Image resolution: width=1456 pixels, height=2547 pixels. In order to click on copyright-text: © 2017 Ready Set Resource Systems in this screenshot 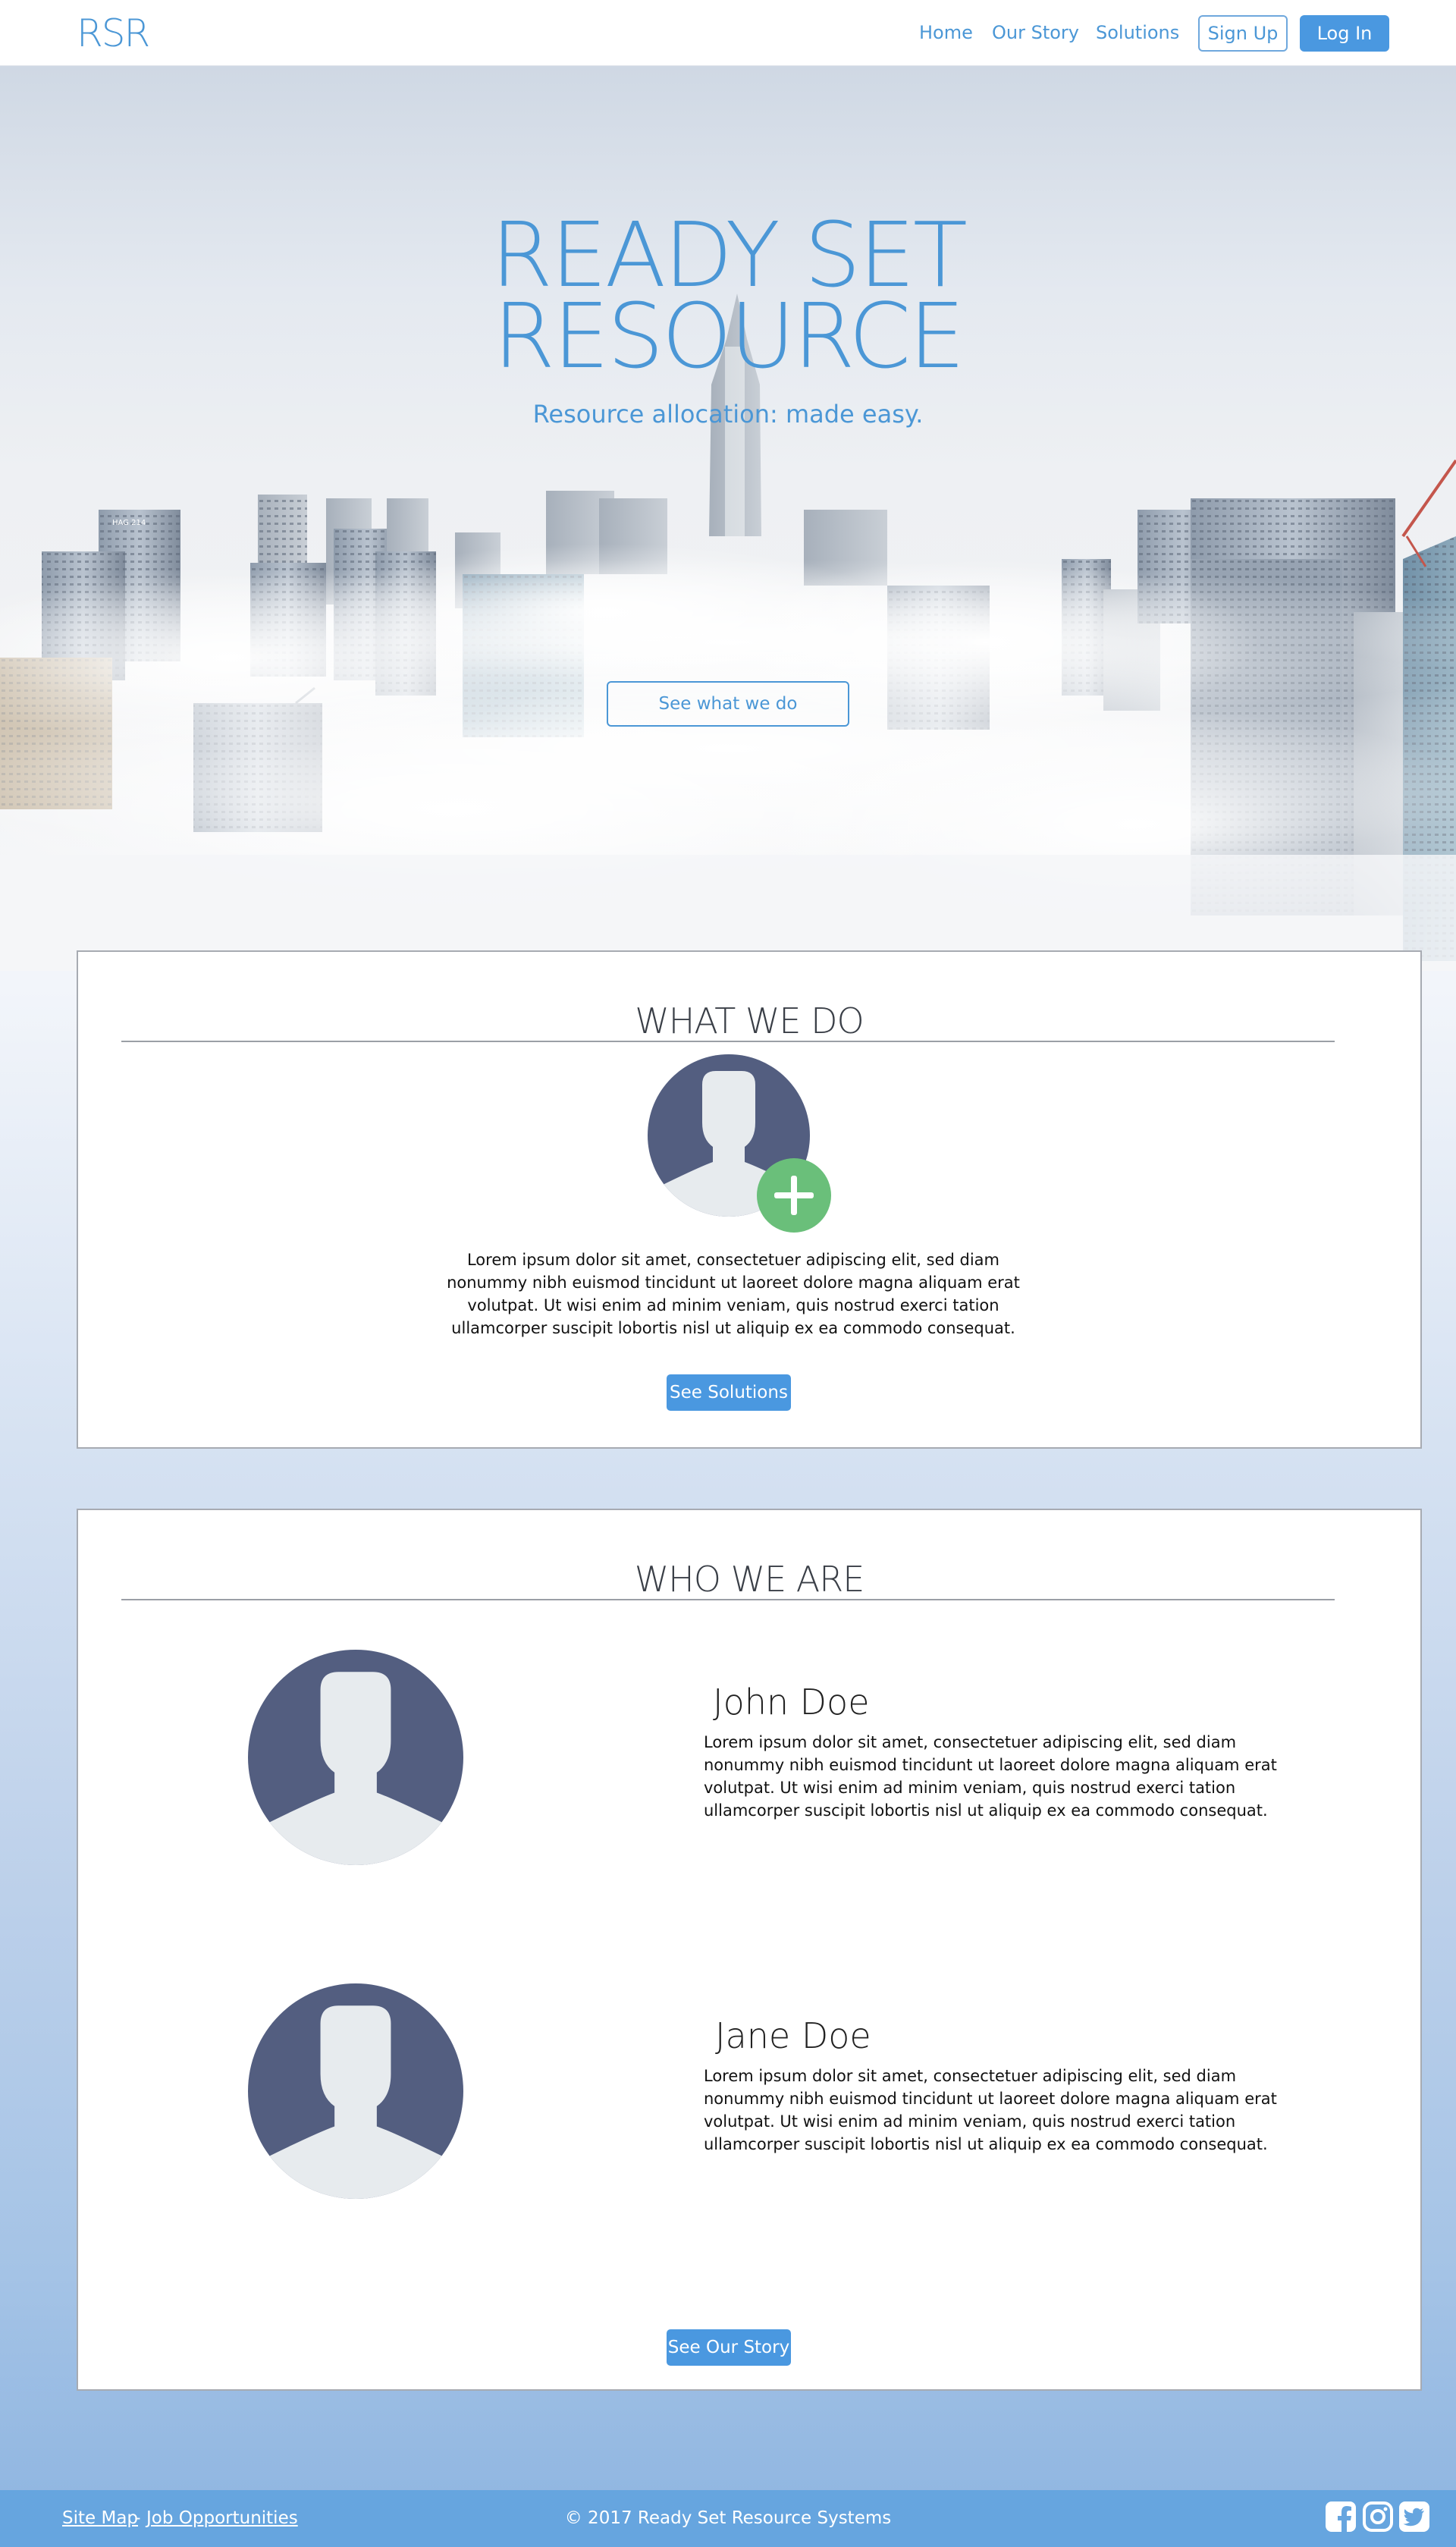, I will do `click(728, 2518)`.